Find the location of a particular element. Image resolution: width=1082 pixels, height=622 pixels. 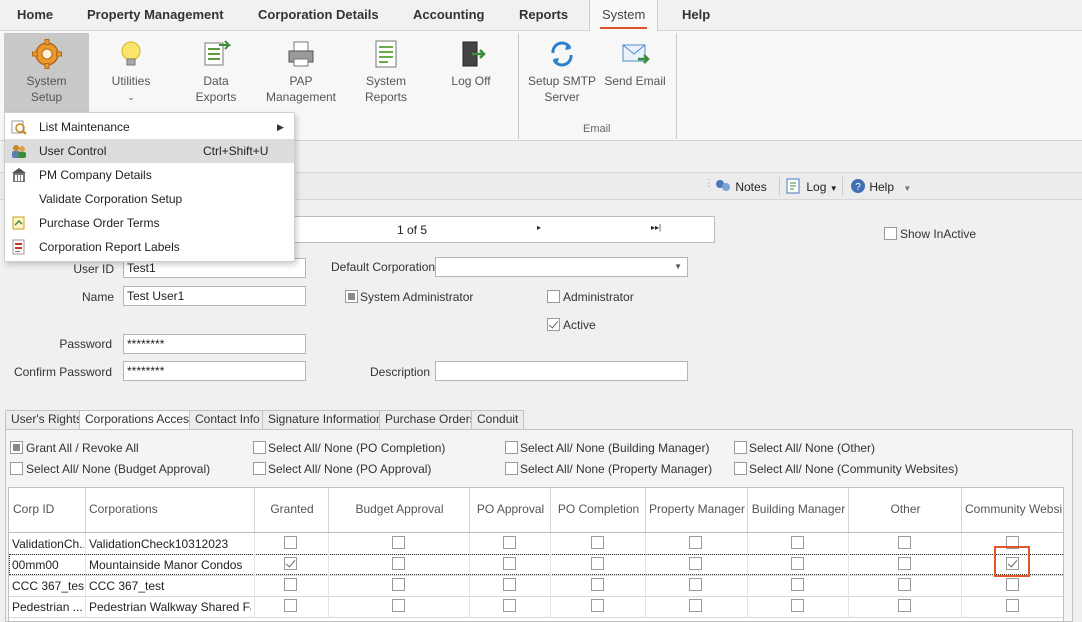

column-divider is located at coordinates (747, 510).